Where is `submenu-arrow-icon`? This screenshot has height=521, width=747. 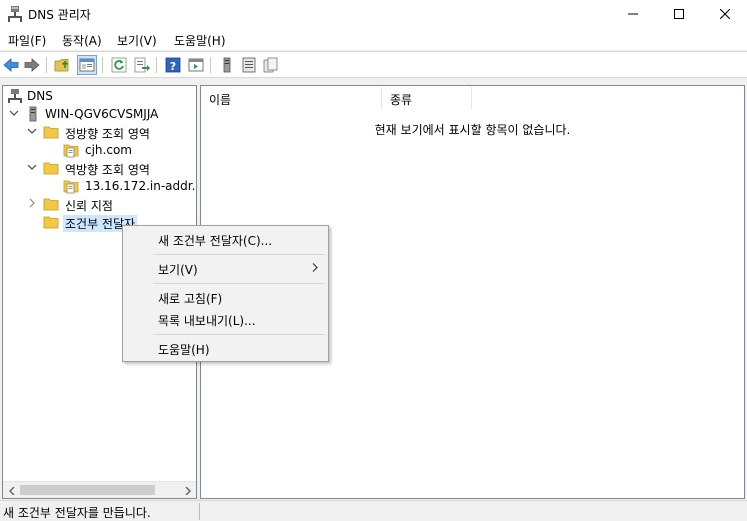 submenu-arrow-icon is located at coordinates (315, 267).